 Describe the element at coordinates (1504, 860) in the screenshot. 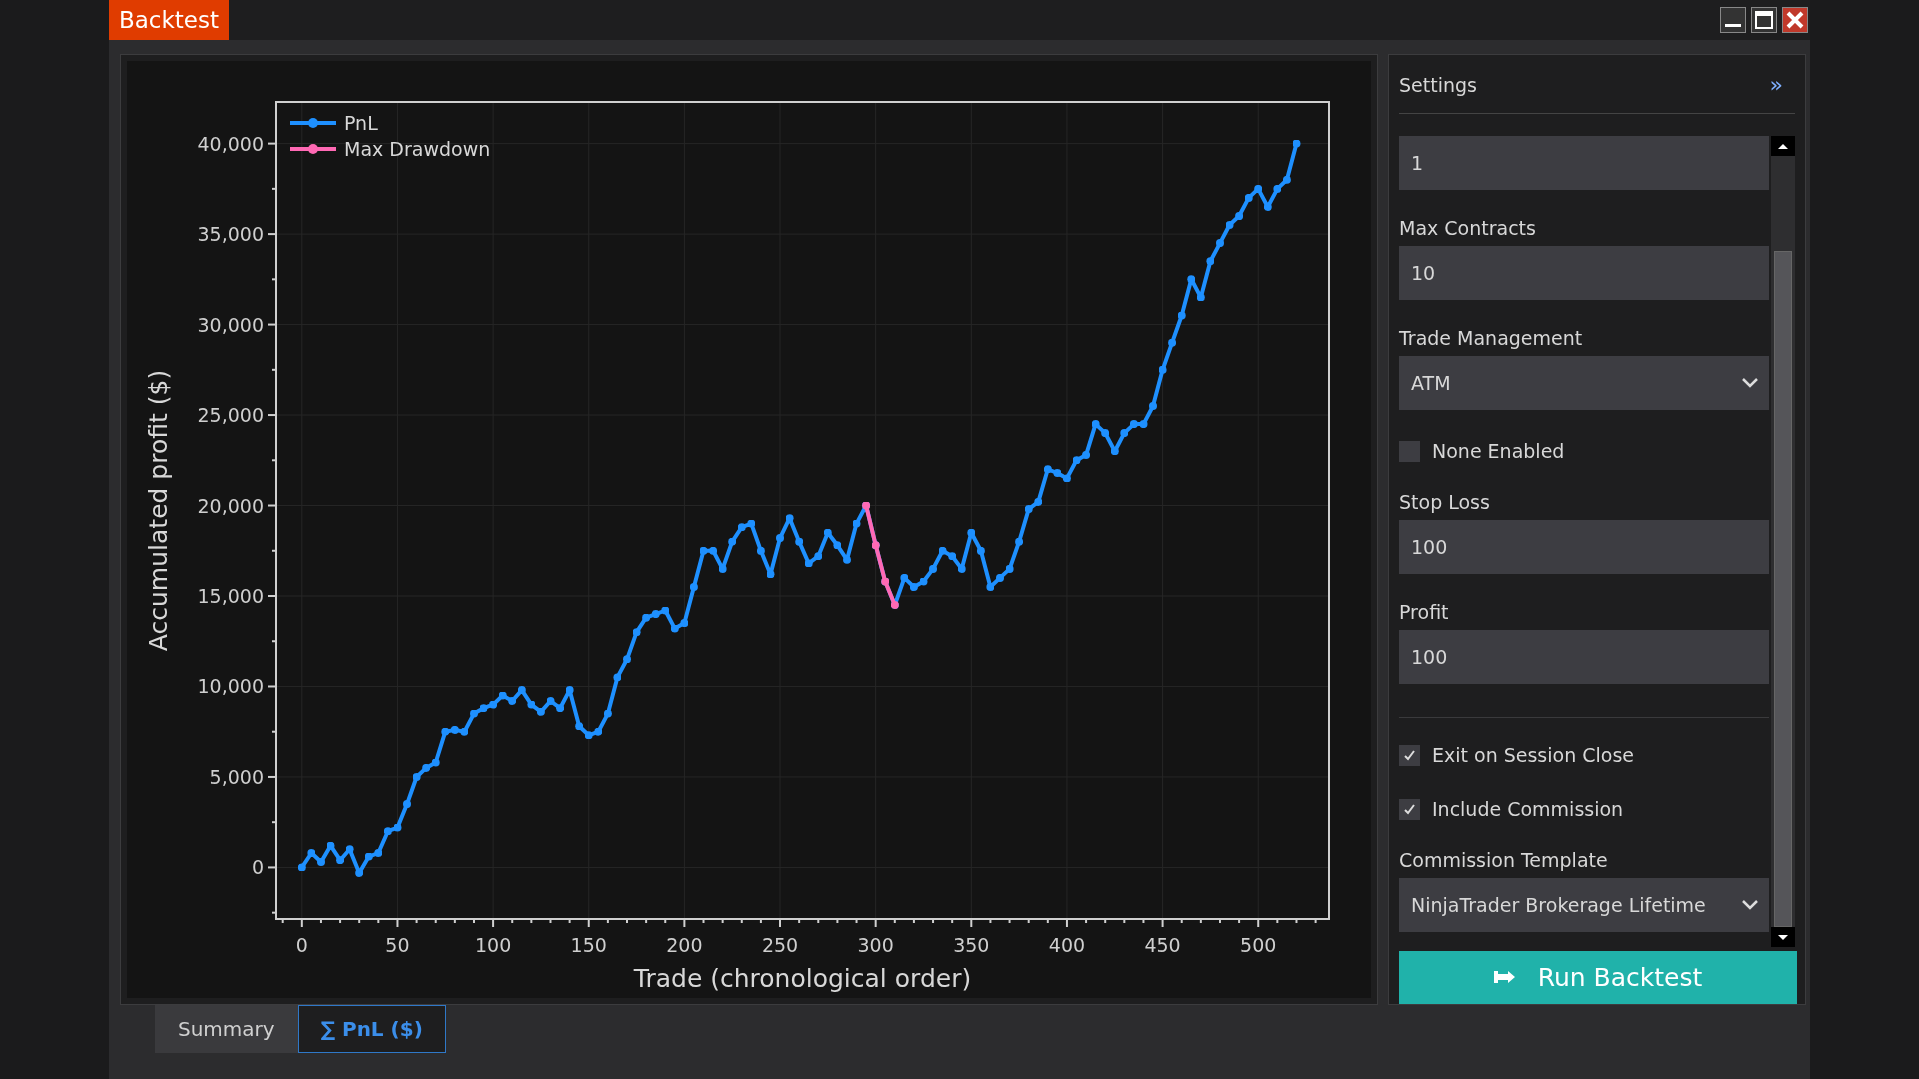

I see `field-label: Commission Template` at that location.